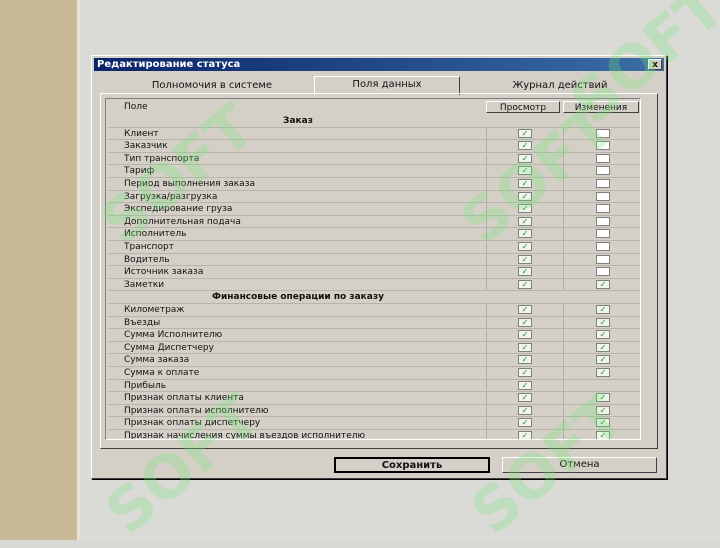 This screenshot has height=548, width=720. What do you see at coordinates (178, 209) in the screenshot?
I see `field-label: Экспедирование груза` at bounding box center [178, 209].